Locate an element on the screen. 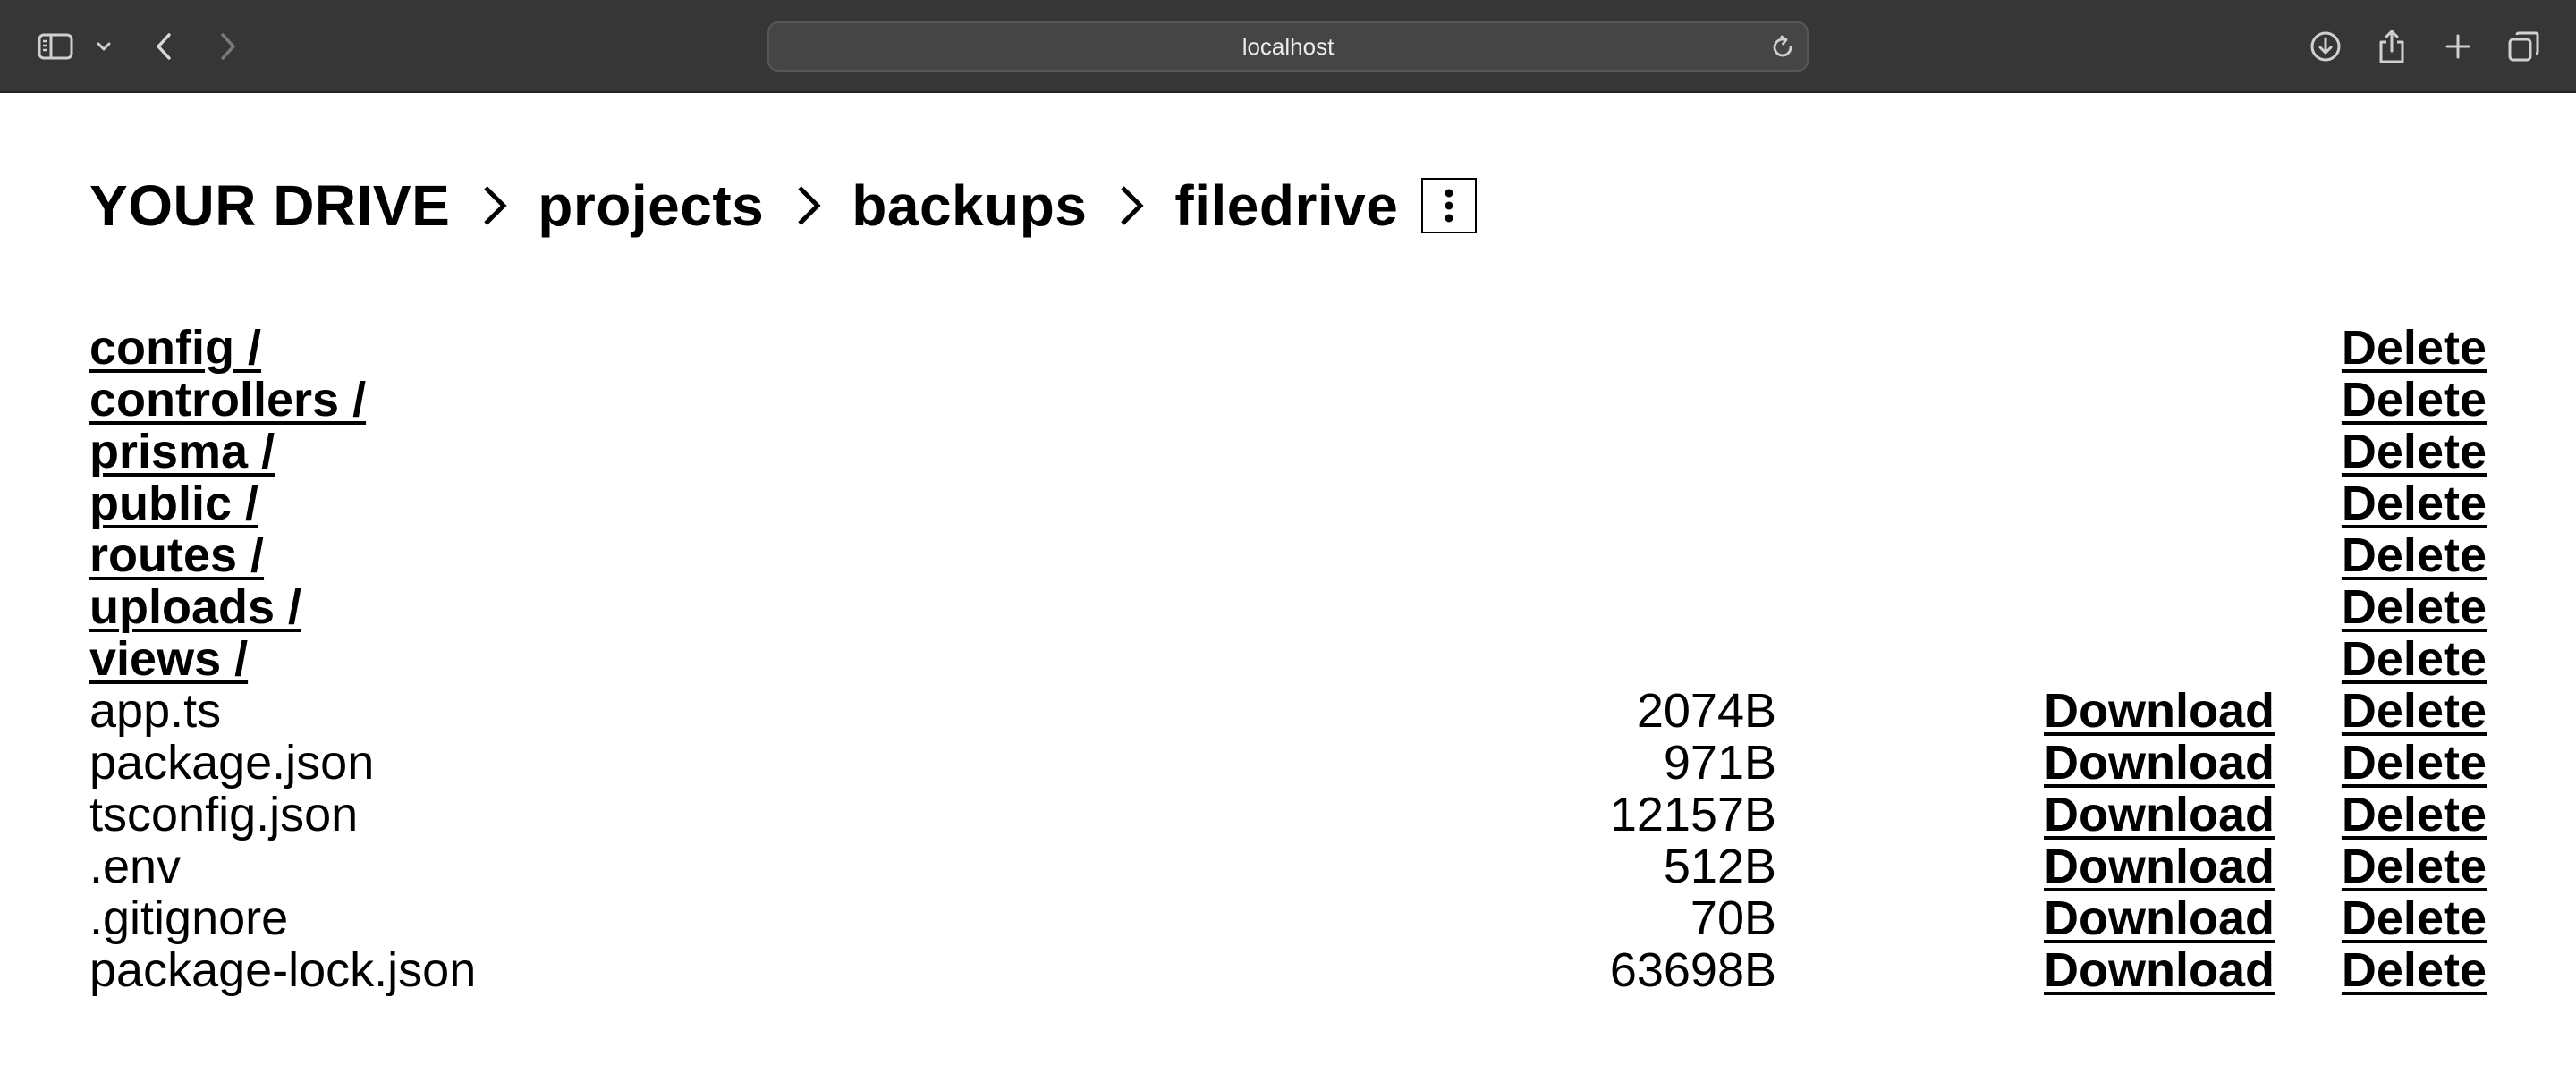  file-row: app.ts 2074B Download Delete is located at coordinates (1288, 711).